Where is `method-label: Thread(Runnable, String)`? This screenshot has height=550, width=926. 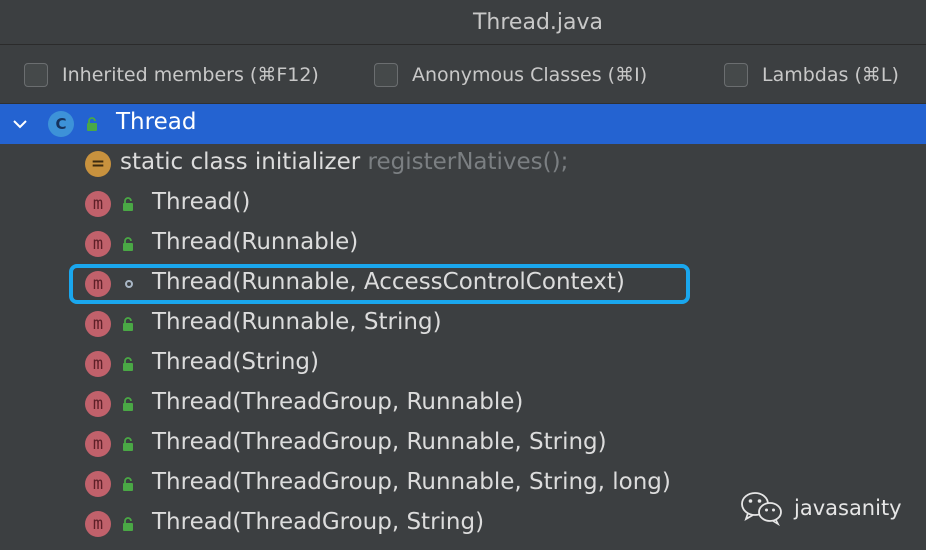 method-label: Thread(Runnable, String) is located at coordinates (297, 322).